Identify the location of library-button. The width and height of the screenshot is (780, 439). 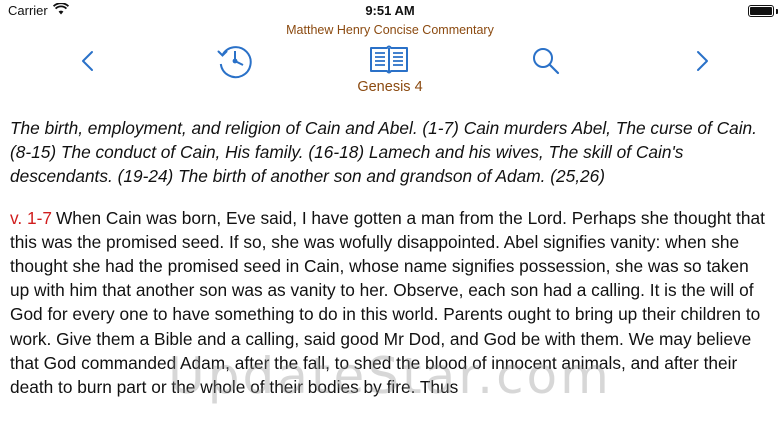
(389, 60).